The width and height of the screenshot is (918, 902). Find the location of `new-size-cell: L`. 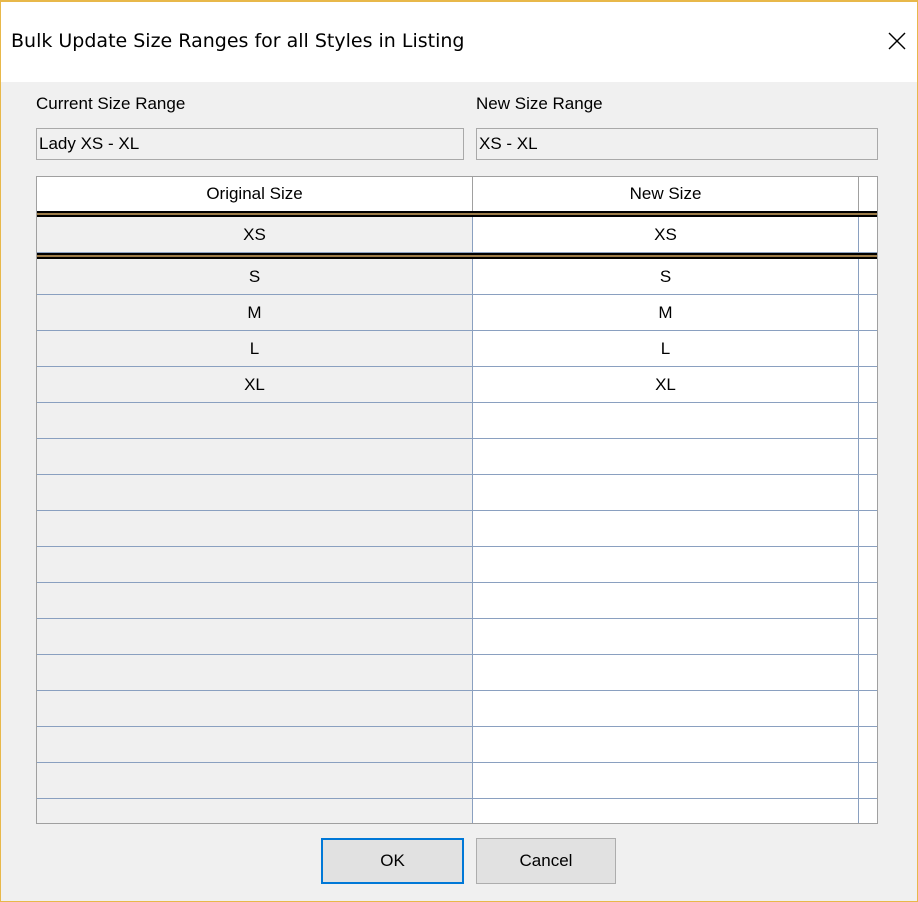

new-size-cell: L is located at coordinates (666, 349).